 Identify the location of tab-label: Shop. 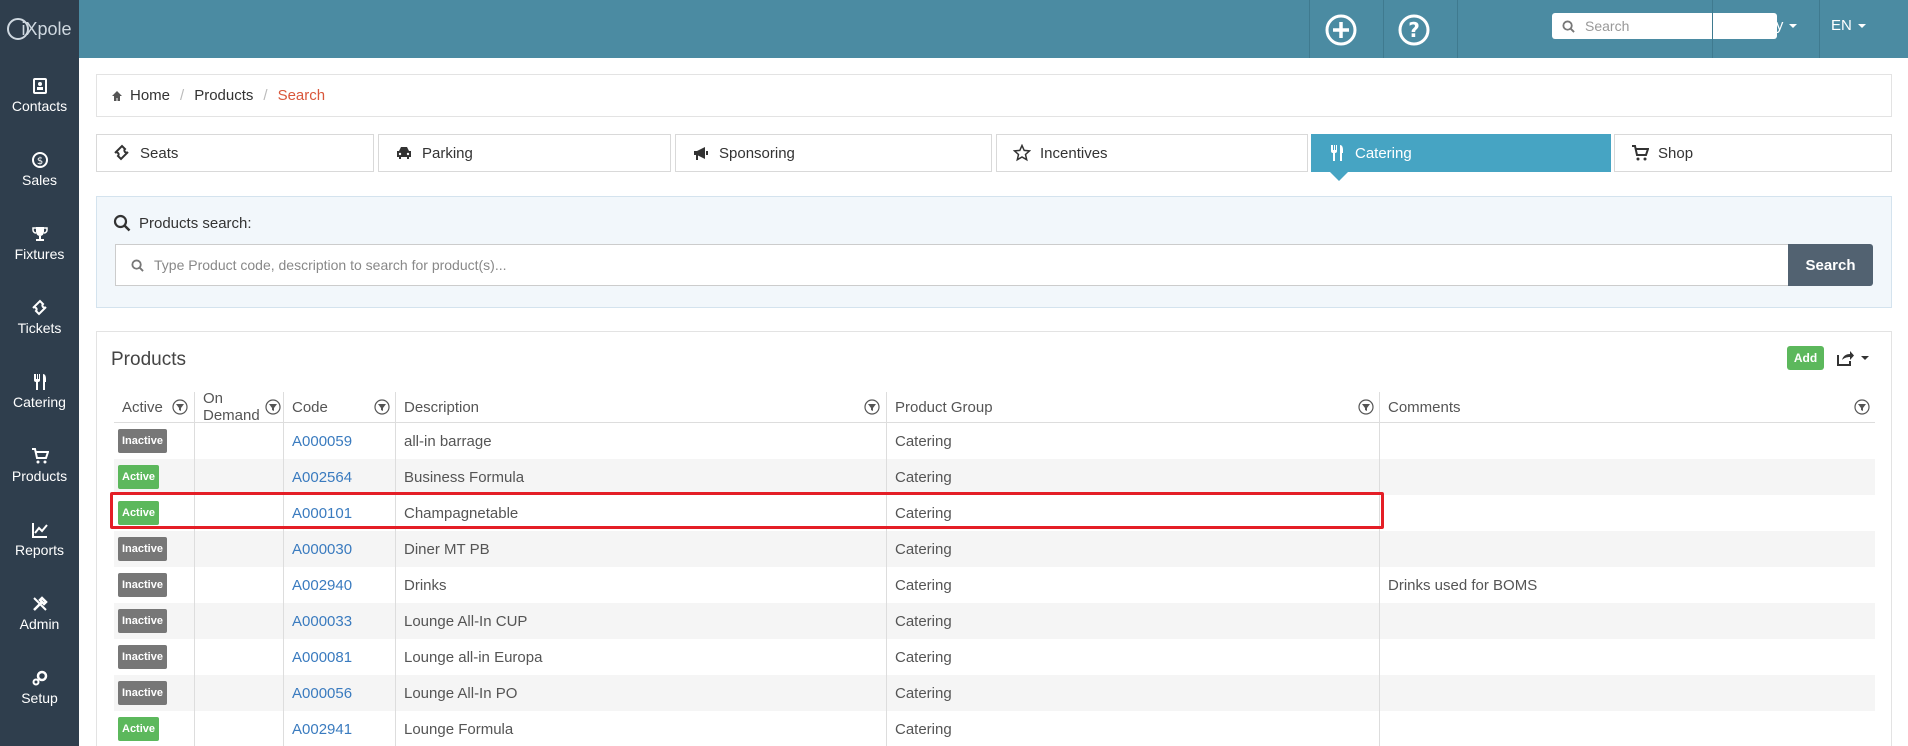
(1676, 153).